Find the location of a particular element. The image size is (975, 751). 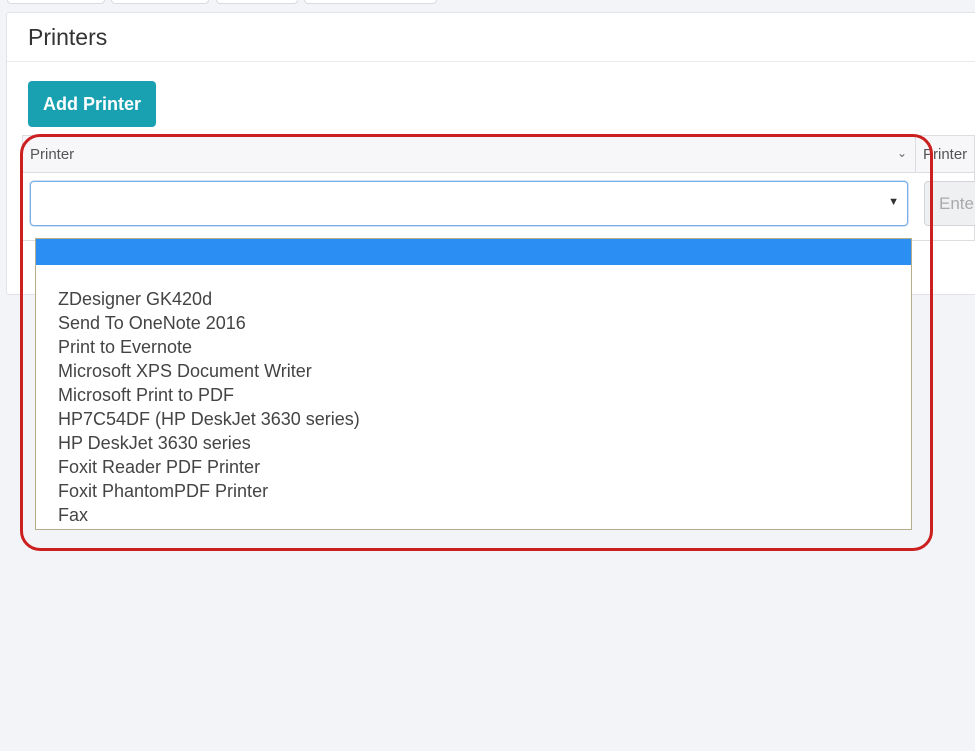

column-header-printer-2: Printer is located at coordinates (945, 154).